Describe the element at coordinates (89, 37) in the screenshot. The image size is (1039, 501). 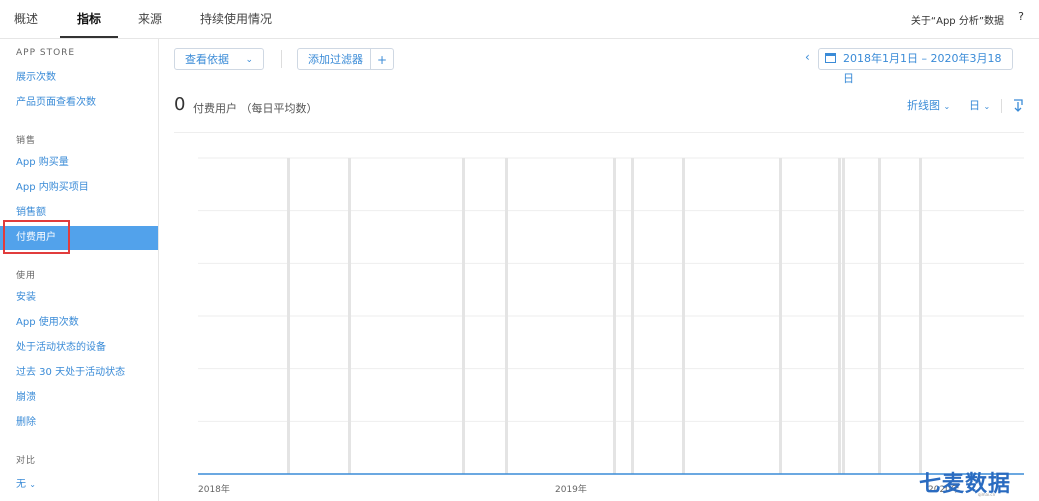
I see `active-tab-indicator` at that location.